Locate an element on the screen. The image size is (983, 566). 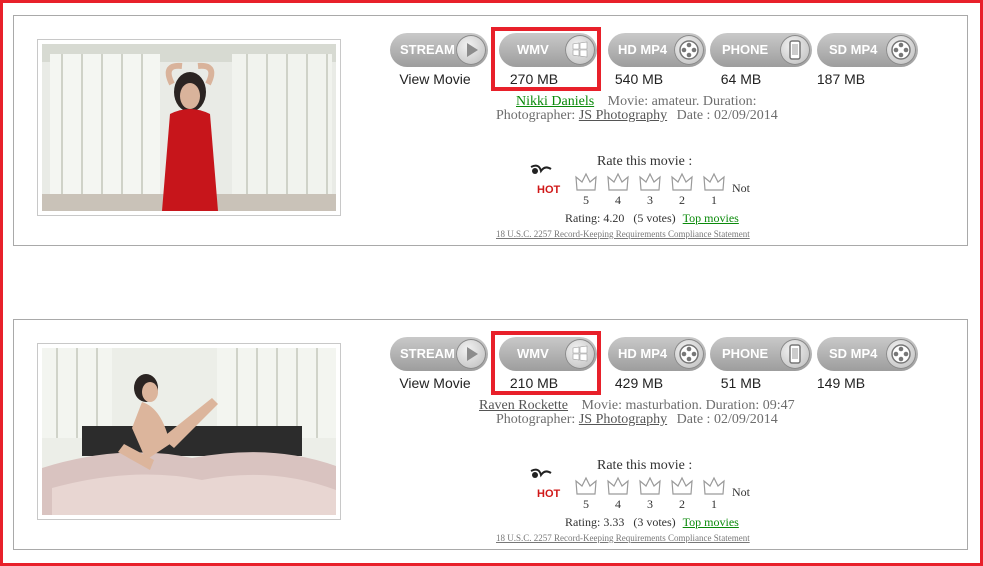
sd-mp4-size: 149 MB is located at coordinates (841, 383).